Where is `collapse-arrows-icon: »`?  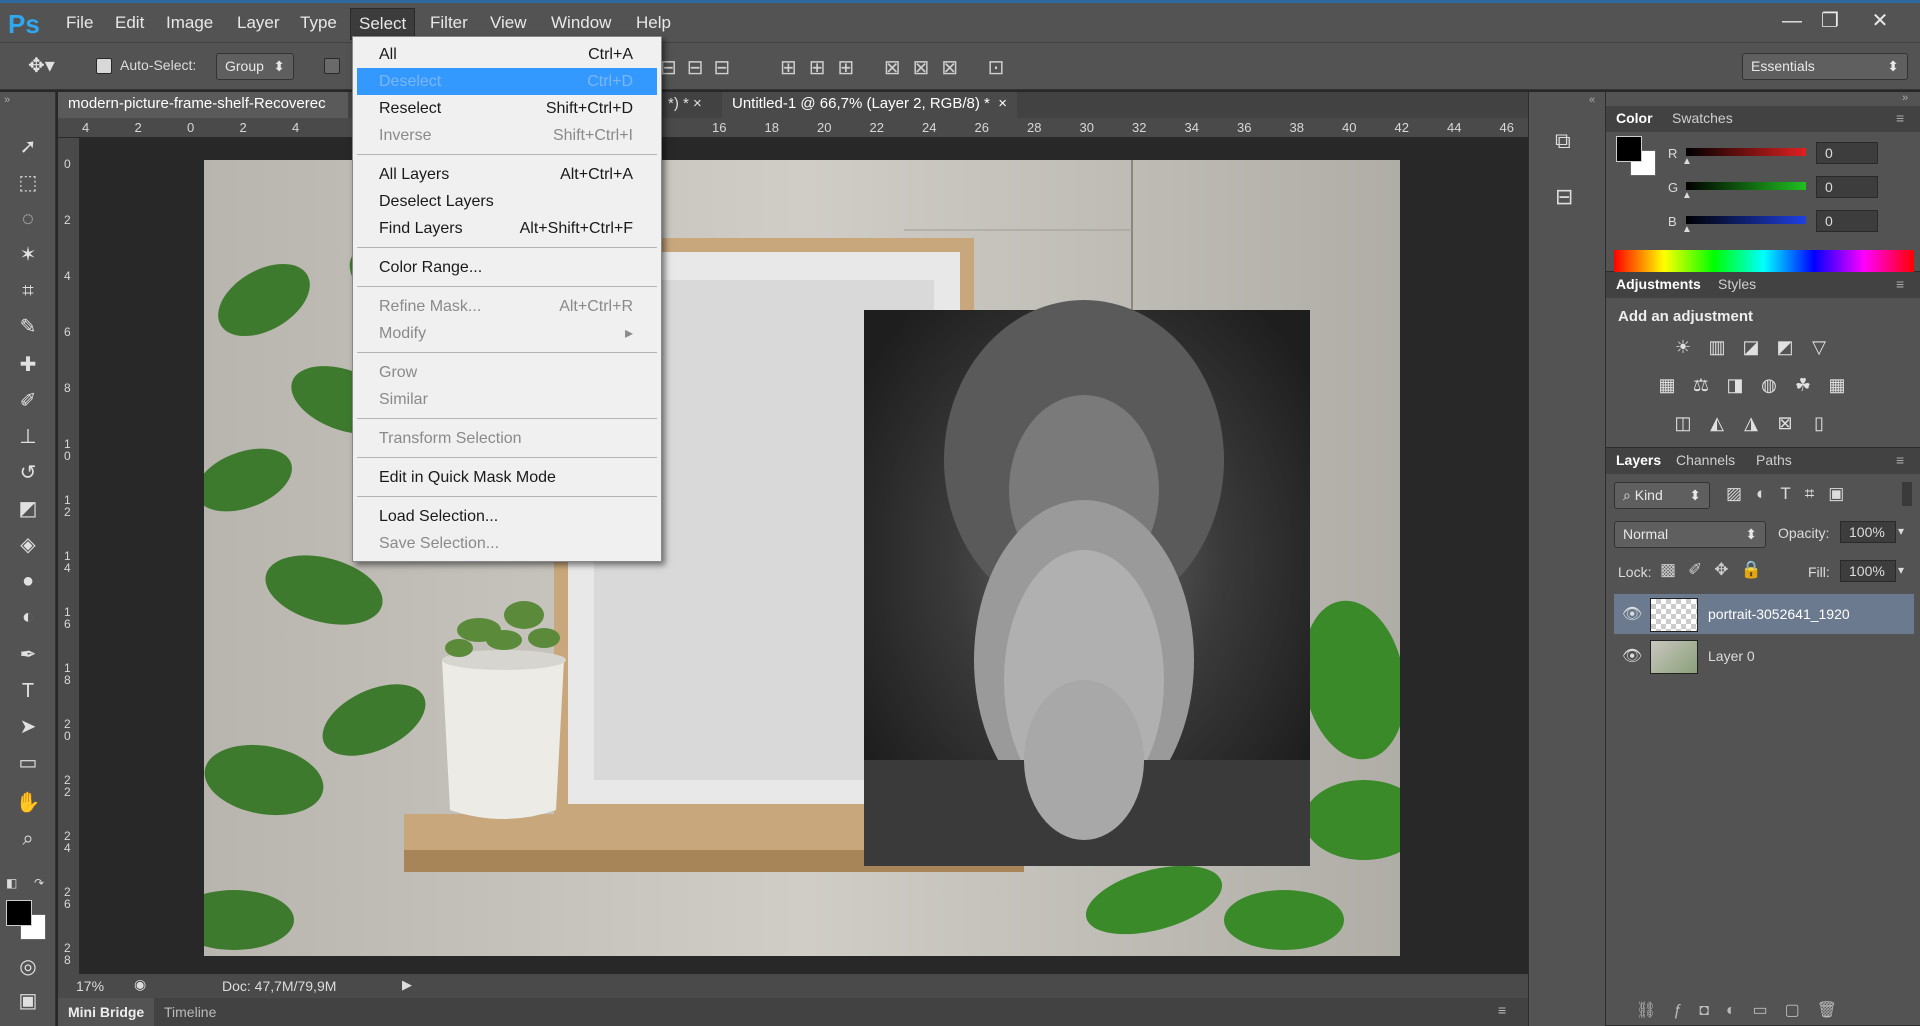
collapse-arrows-icon: » is located at coordinates (1905, 98).